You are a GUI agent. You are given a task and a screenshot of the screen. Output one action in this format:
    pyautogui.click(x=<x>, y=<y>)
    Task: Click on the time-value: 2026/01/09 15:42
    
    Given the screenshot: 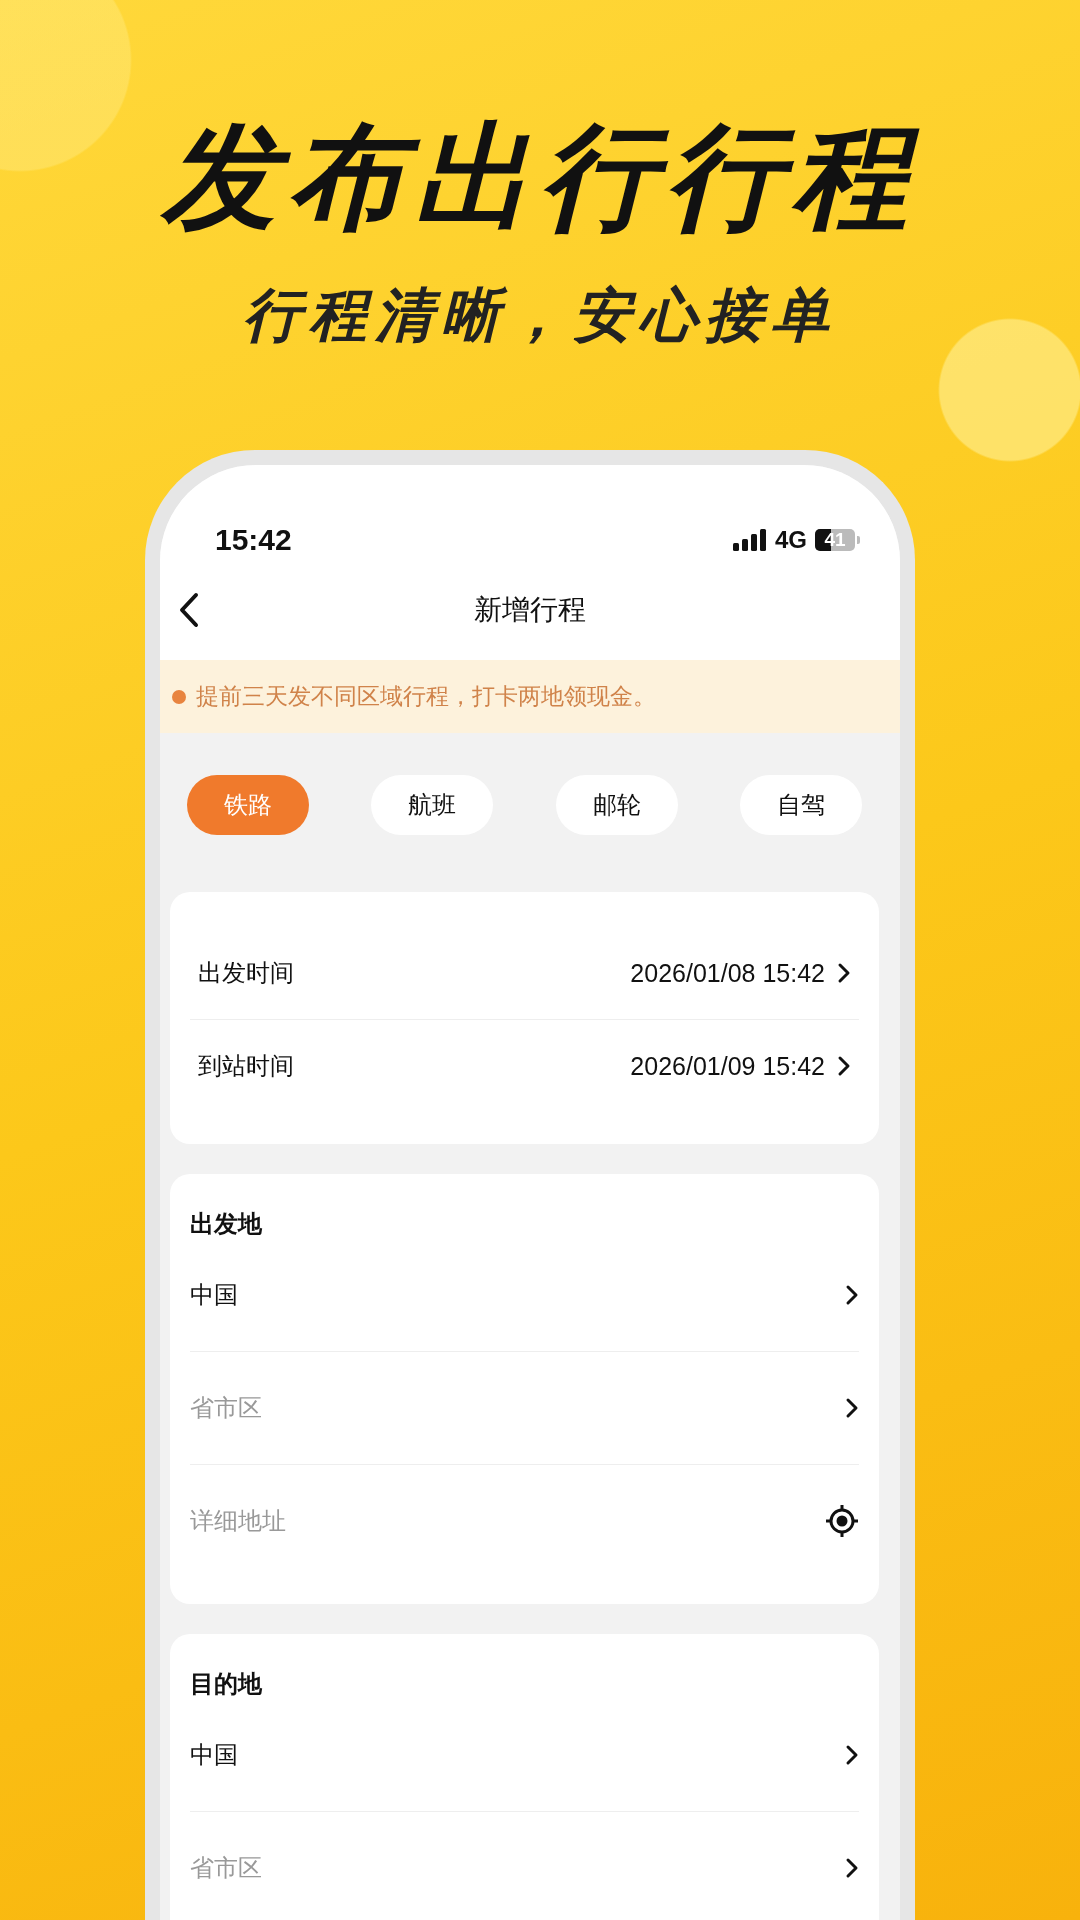 What is the action you would take?
    pyautogui.click(x=727, y=1066)
    